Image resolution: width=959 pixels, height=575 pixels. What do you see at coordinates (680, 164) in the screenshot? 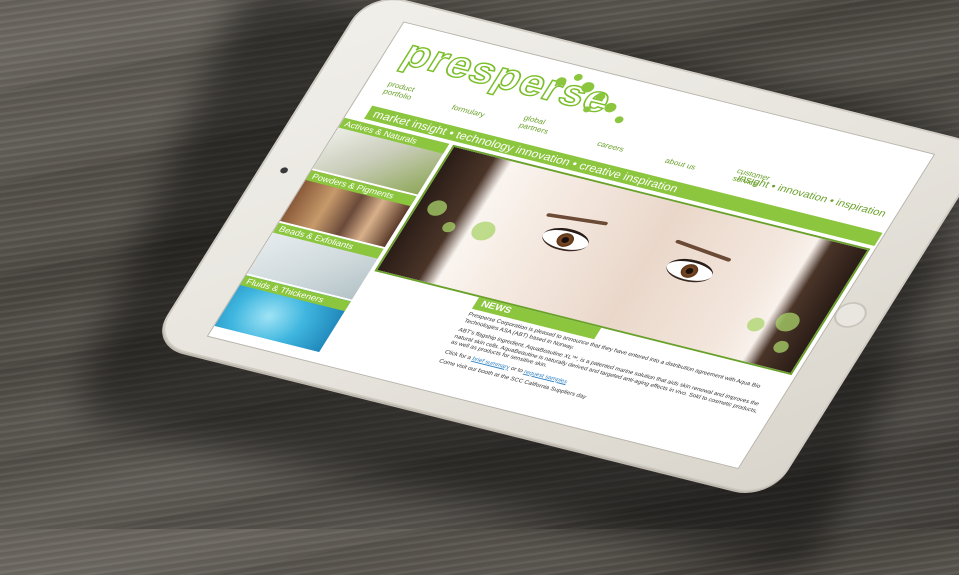
I see `nav-item-about-us: about us` at bounding box center [680, 164].